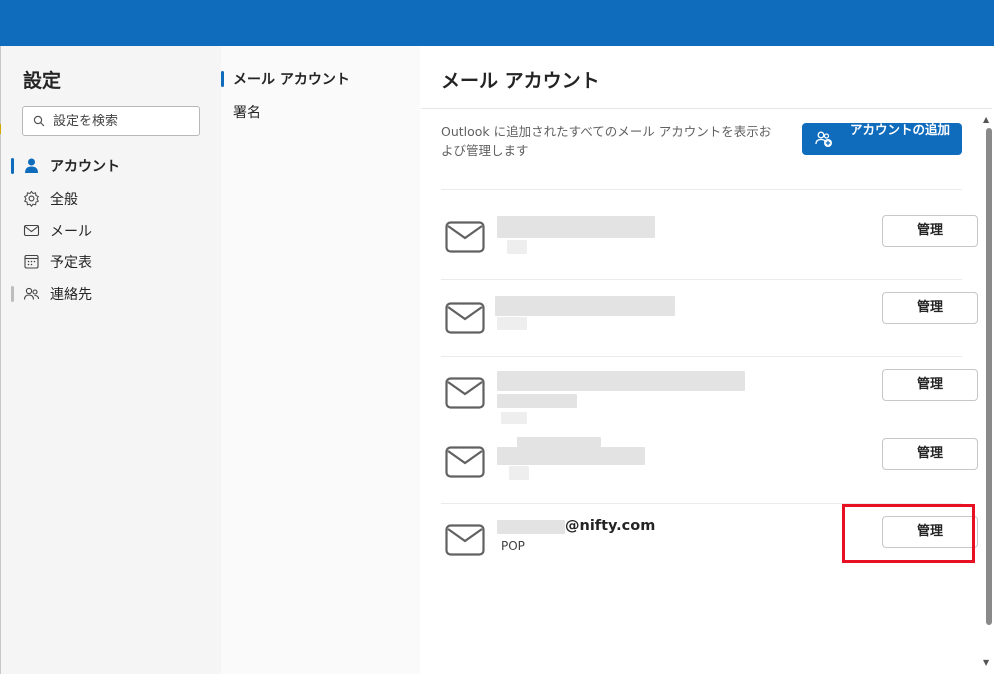  Describe the element at coordinates (85, 167) in the screenshot. I see `nav-item-label: アカウント` at that location.